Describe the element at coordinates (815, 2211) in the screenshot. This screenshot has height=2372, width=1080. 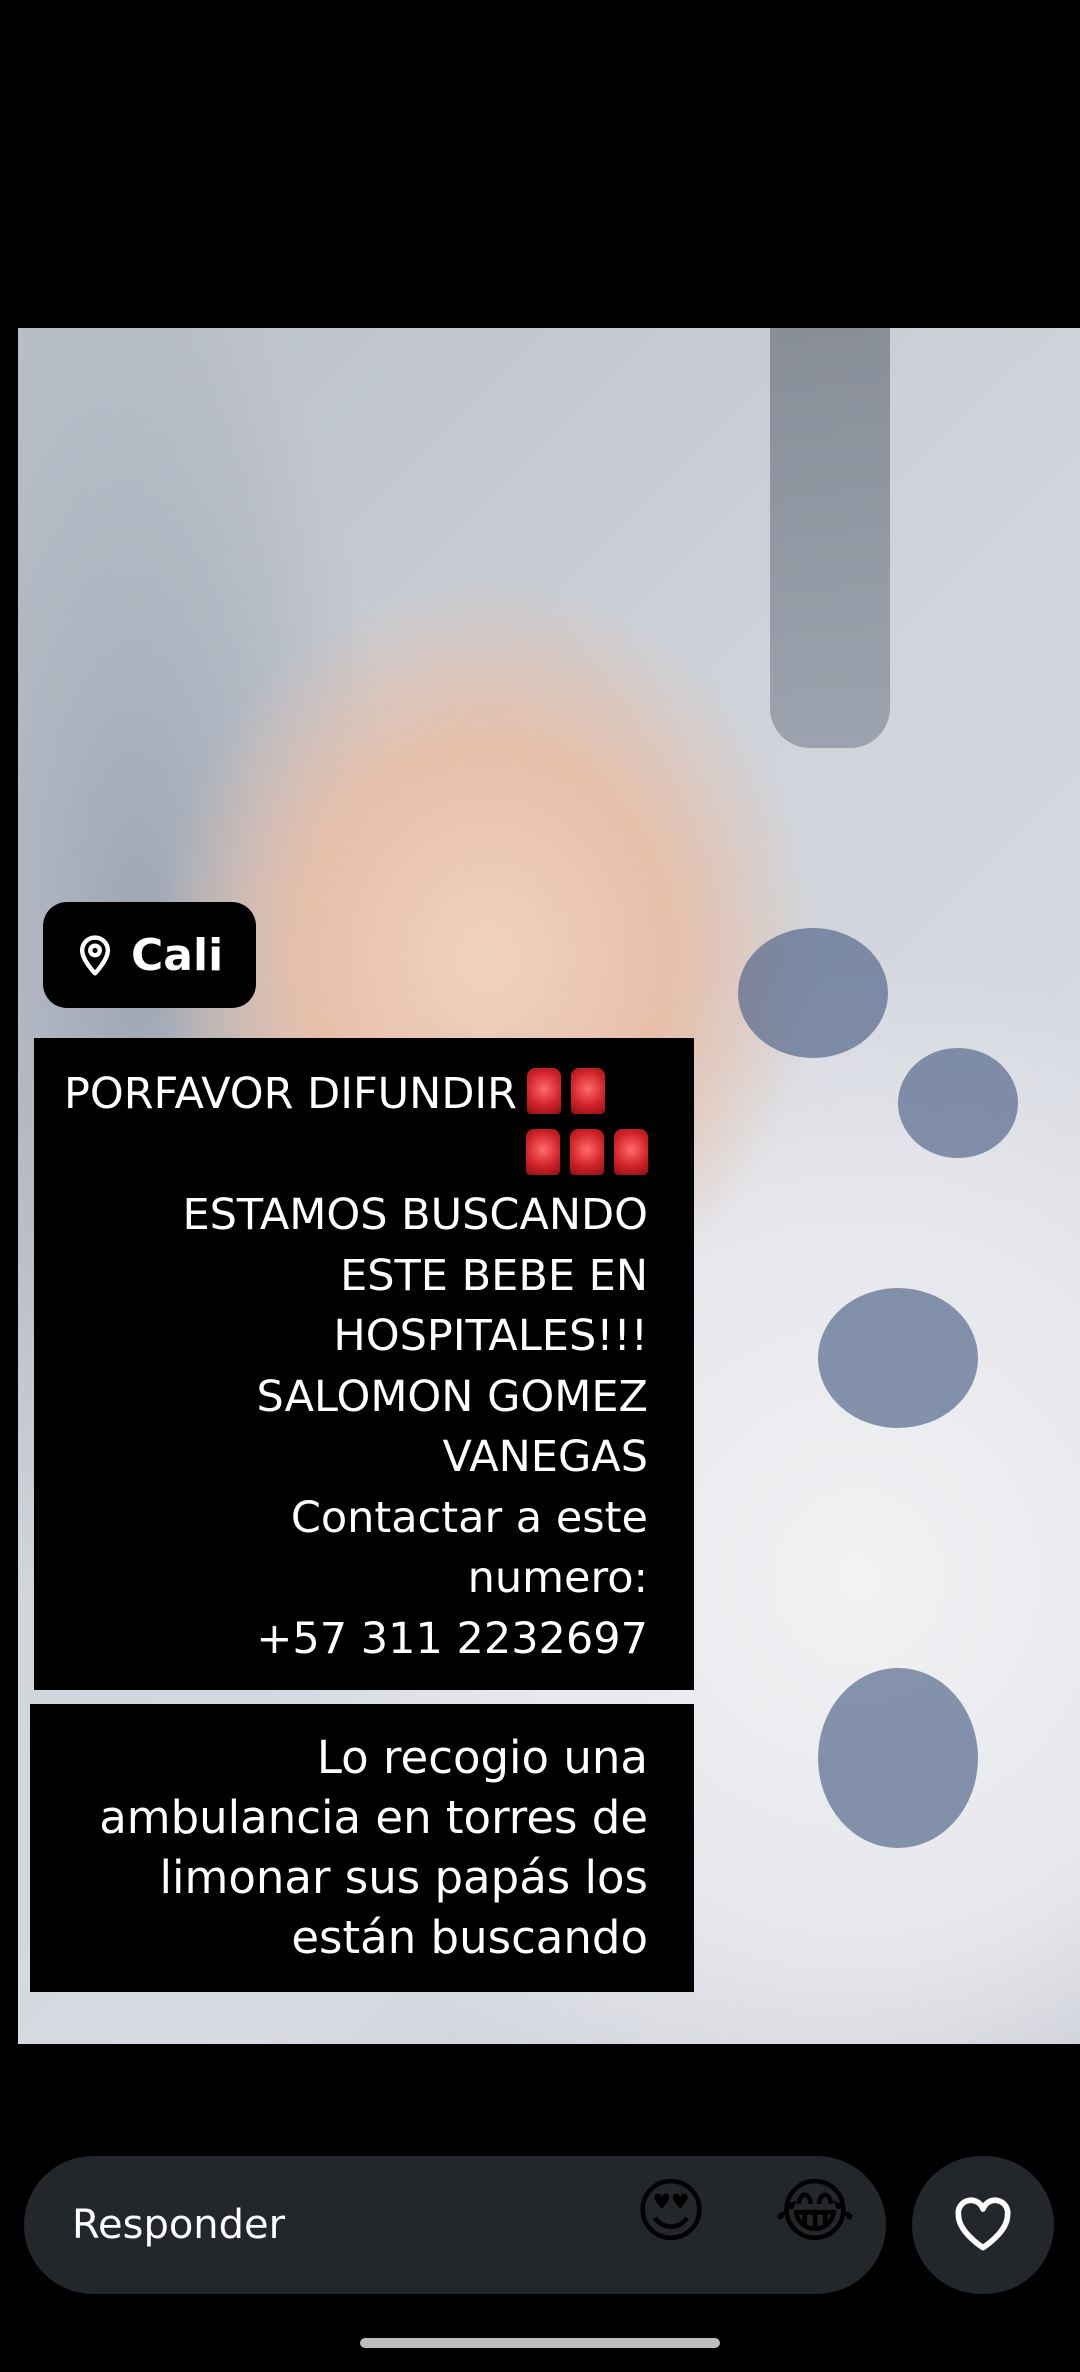
I see `laughing-reaction-button: 😂` at that location.